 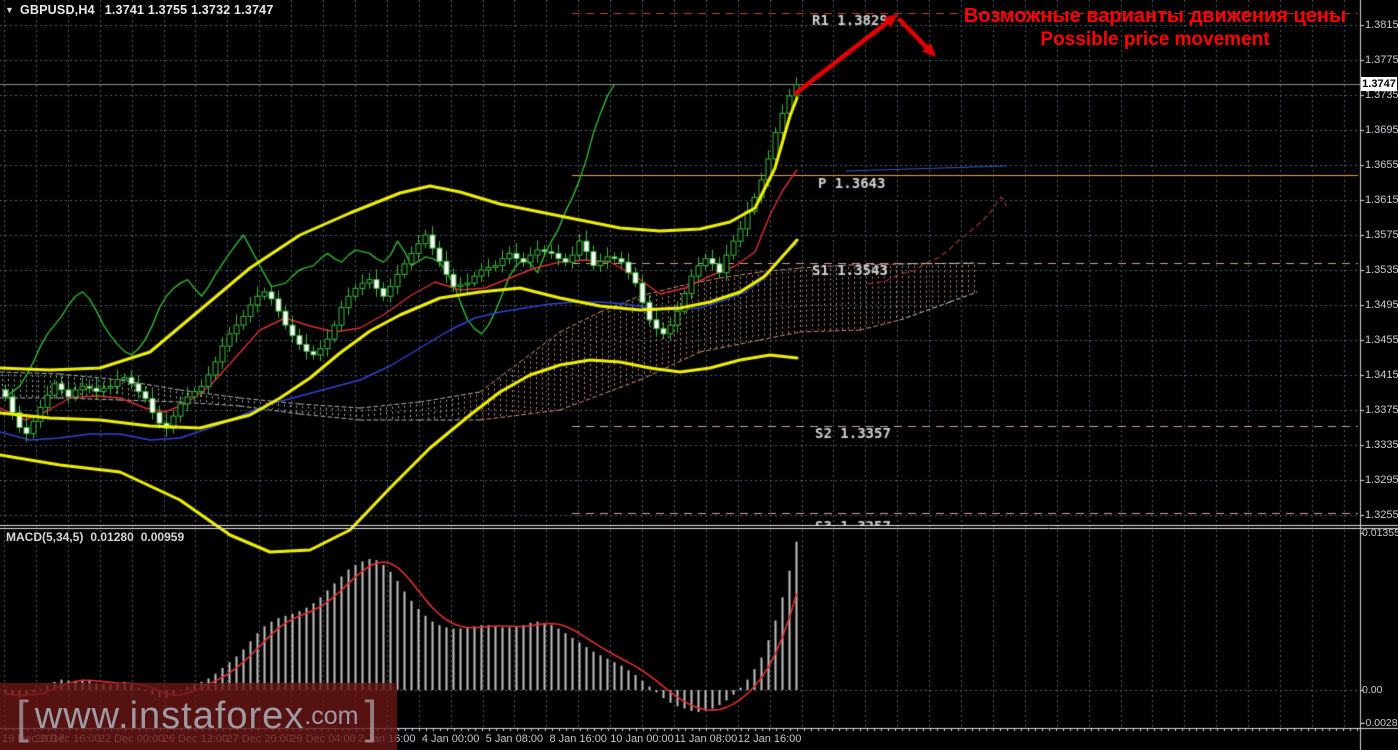 What do you see at coordinates (1155, 39) in the screenshot?
I see `annotation-line-en: Possible price movement` at bounding box center [1155, 39].